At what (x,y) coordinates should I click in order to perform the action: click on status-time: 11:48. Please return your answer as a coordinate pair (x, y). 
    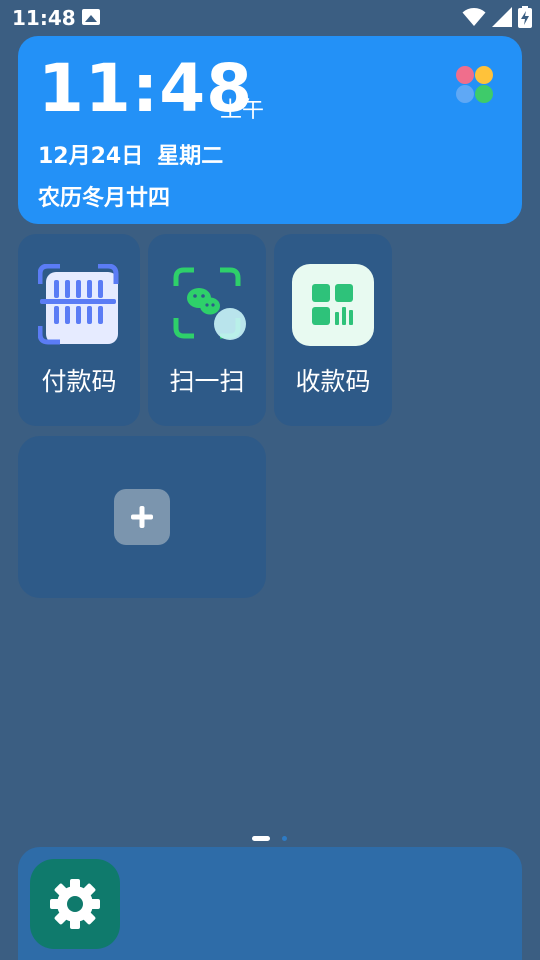
    Looking at the image, I should click on (44, 18).